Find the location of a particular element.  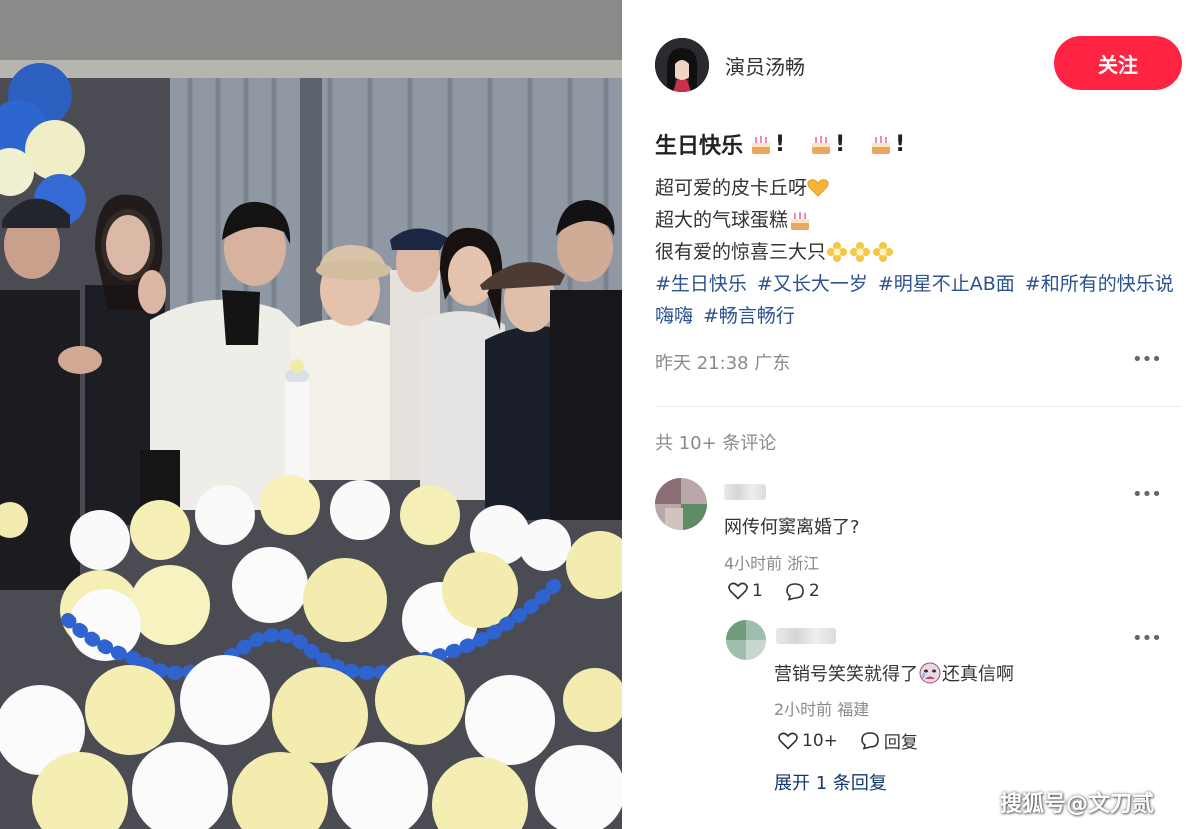

post-meta: 昨天 21:38 广东 is located at coordinates (722, 362).